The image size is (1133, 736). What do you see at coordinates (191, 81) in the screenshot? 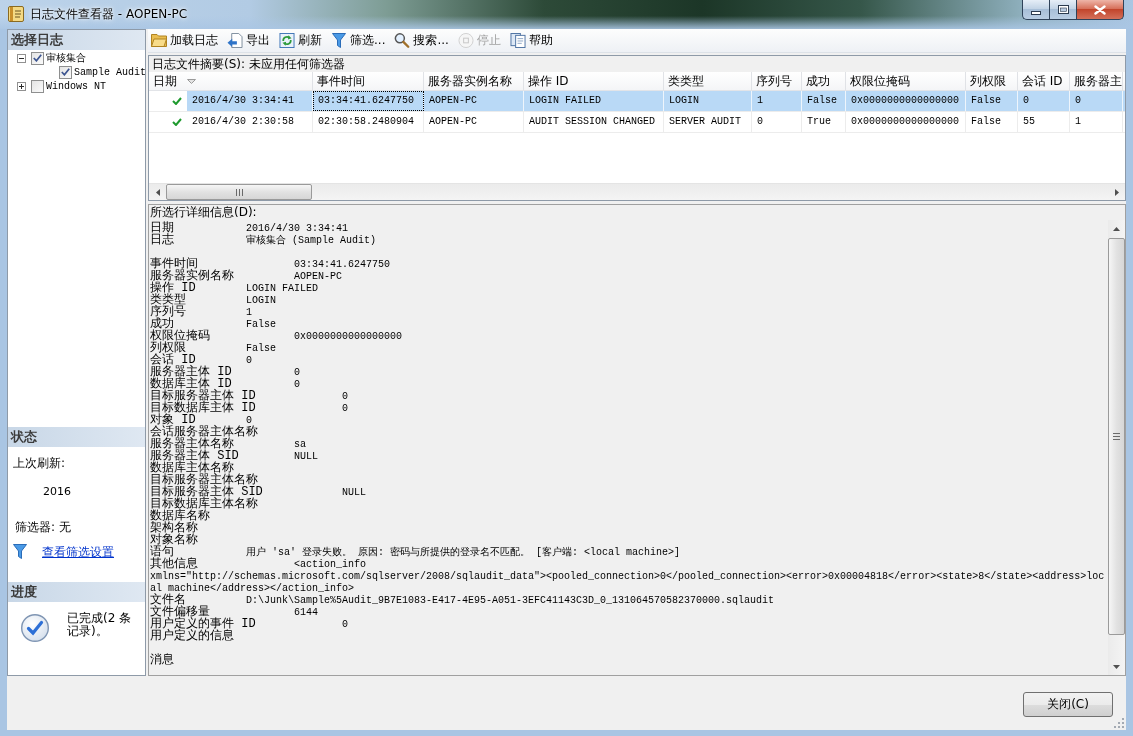
I see `sort-arrow-icon` at bounding box center [191, 81].